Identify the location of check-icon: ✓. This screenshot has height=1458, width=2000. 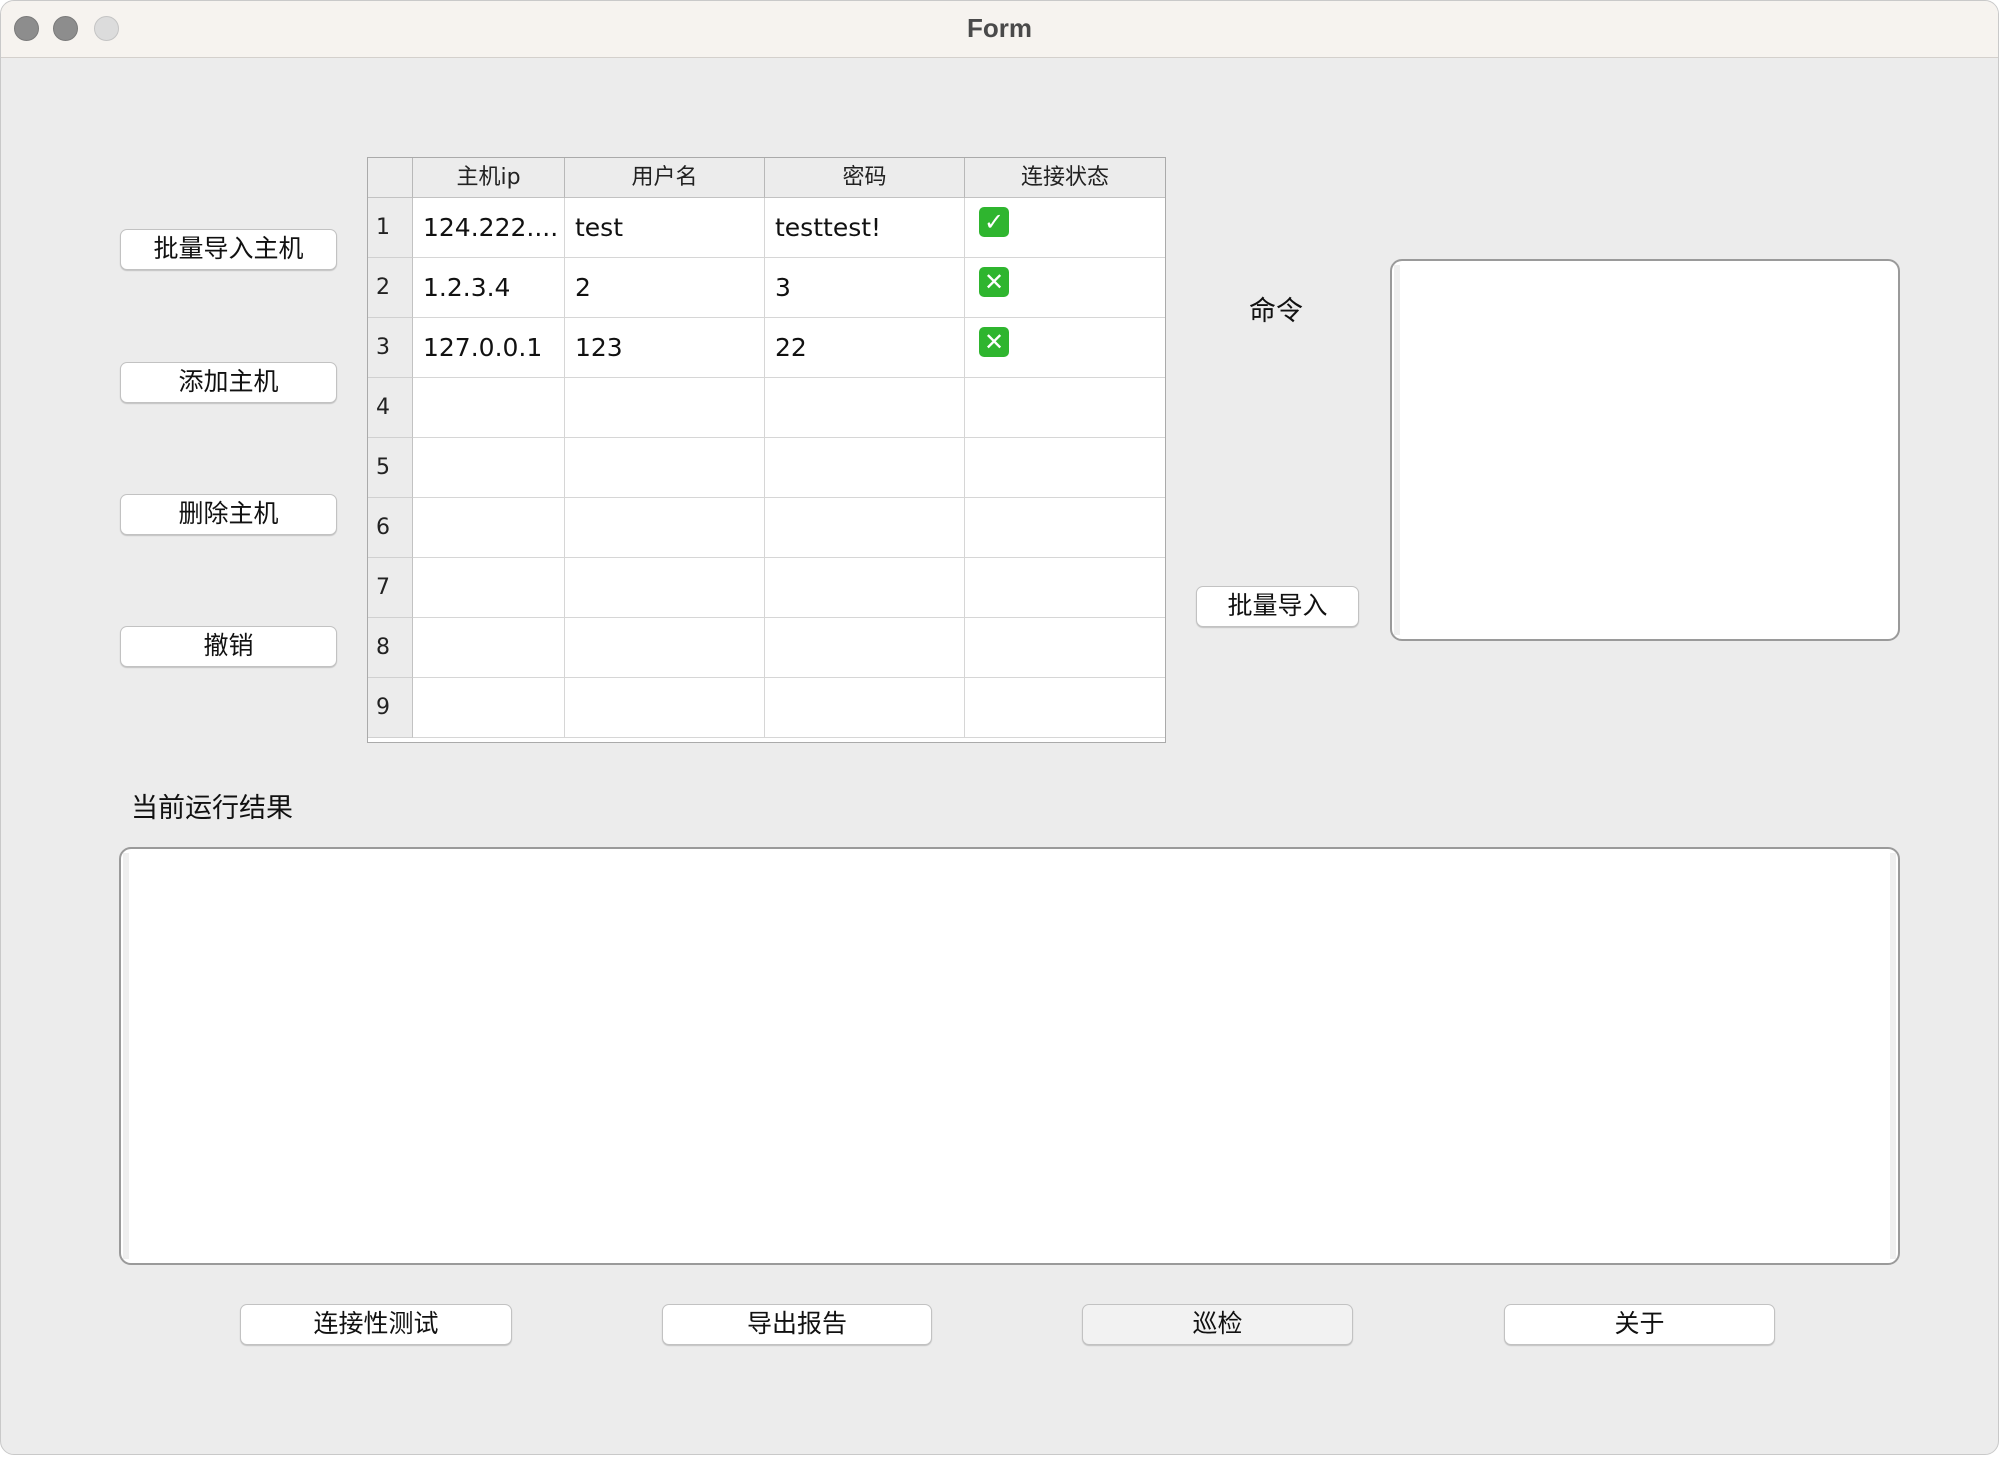
(994, 222).